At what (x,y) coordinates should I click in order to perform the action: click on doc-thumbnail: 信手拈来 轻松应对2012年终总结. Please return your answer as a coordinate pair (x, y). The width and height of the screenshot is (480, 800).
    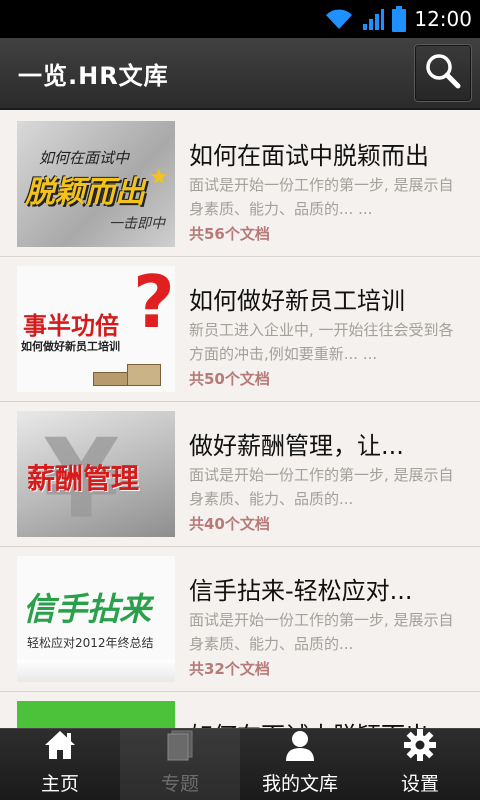
    Looking at the image, I should click on (96, 619).